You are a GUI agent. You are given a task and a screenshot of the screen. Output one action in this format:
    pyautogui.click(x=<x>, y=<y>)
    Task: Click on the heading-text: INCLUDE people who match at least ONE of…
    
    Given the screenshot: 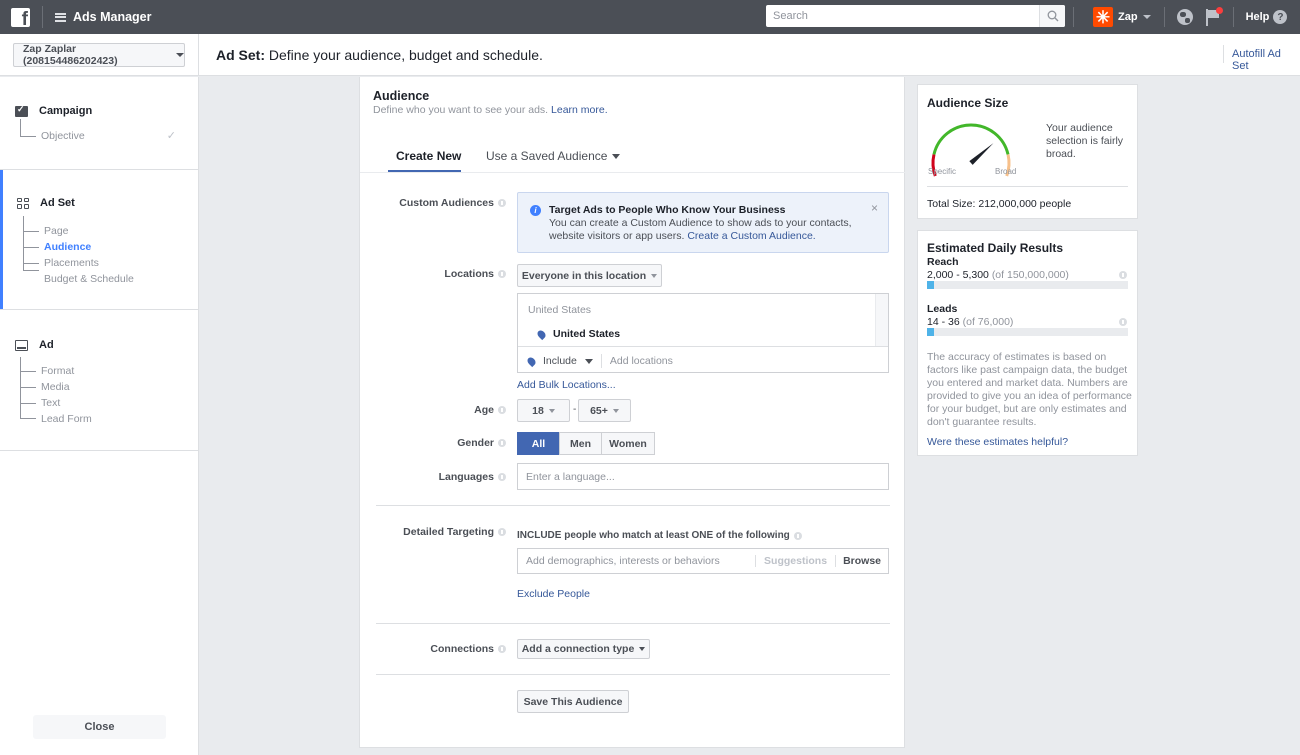 What is the action you would take?
    pyautogui.click(x=653, y=535)
    